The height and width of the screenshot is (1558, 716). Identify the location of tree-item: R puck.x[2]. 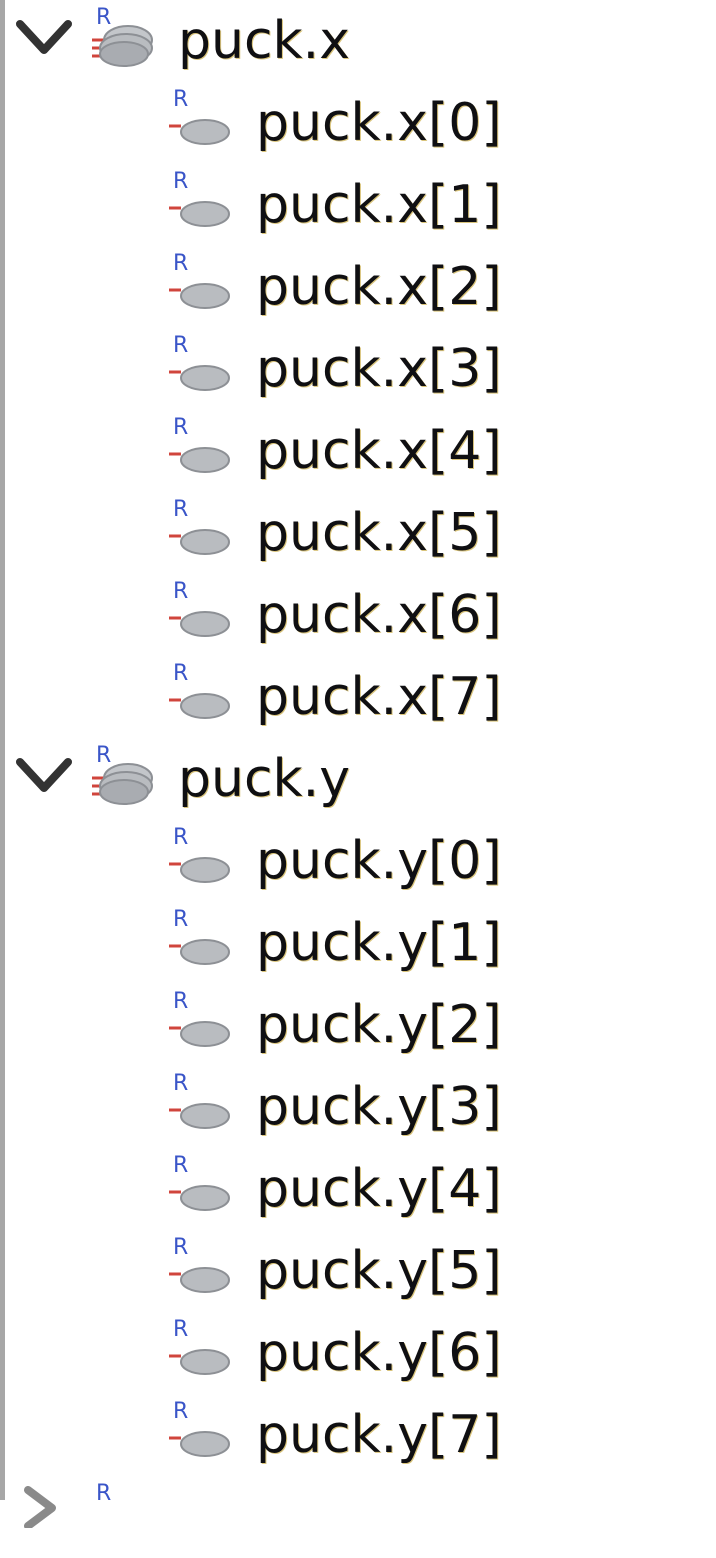
(358, 287).